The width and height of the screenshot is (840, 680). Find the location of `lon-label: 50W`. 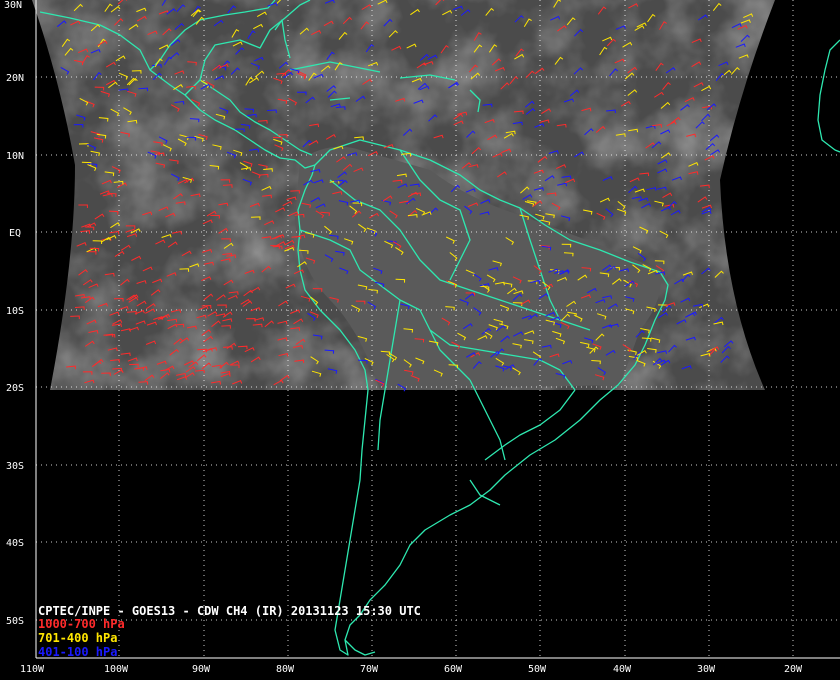

lon-label: 50W is located at coordinates (537, 669).